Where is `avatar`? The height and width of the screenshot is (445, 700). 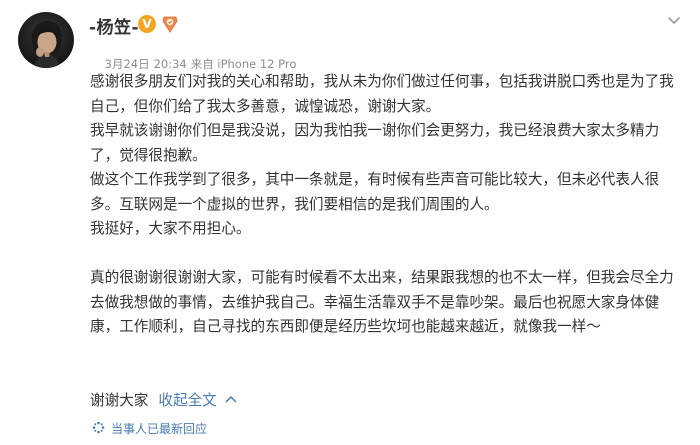 avatar is located at coordinates (46, 40).